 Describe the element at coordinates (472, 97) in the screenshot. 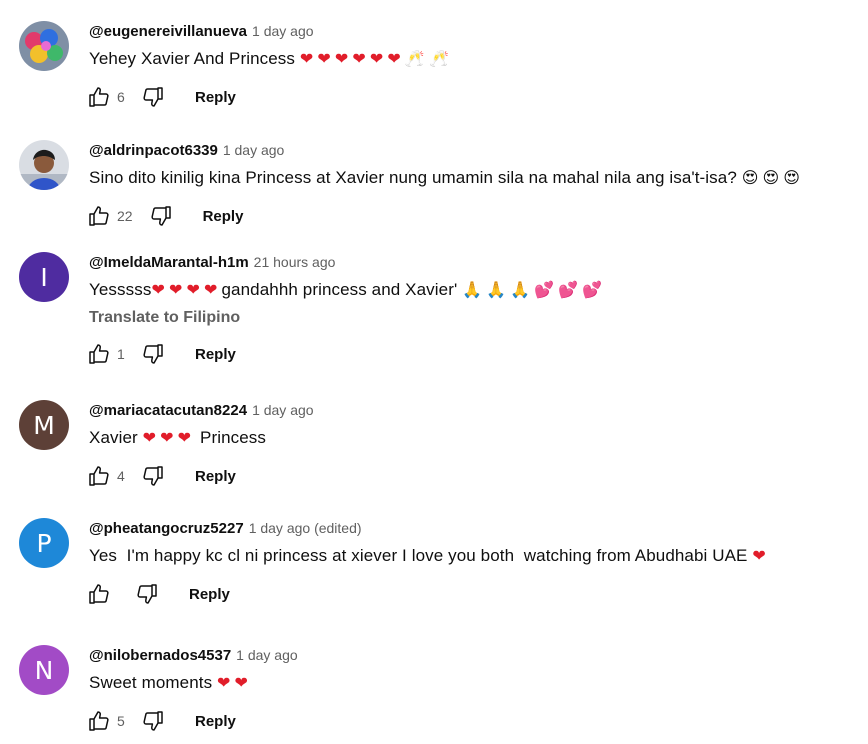

I see `comment-actions: 6 Reply` at that location.